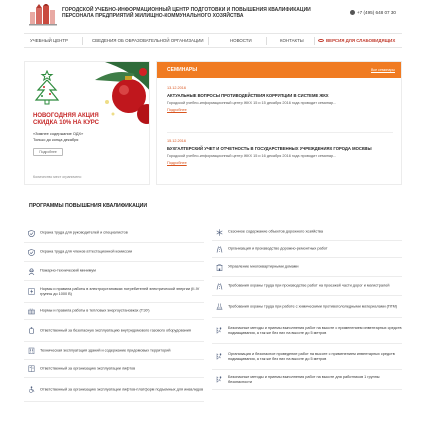 The image size is (425, 425). Describe the element at coordinates (280, 132) in the screenshot. I see `divider` at that location.